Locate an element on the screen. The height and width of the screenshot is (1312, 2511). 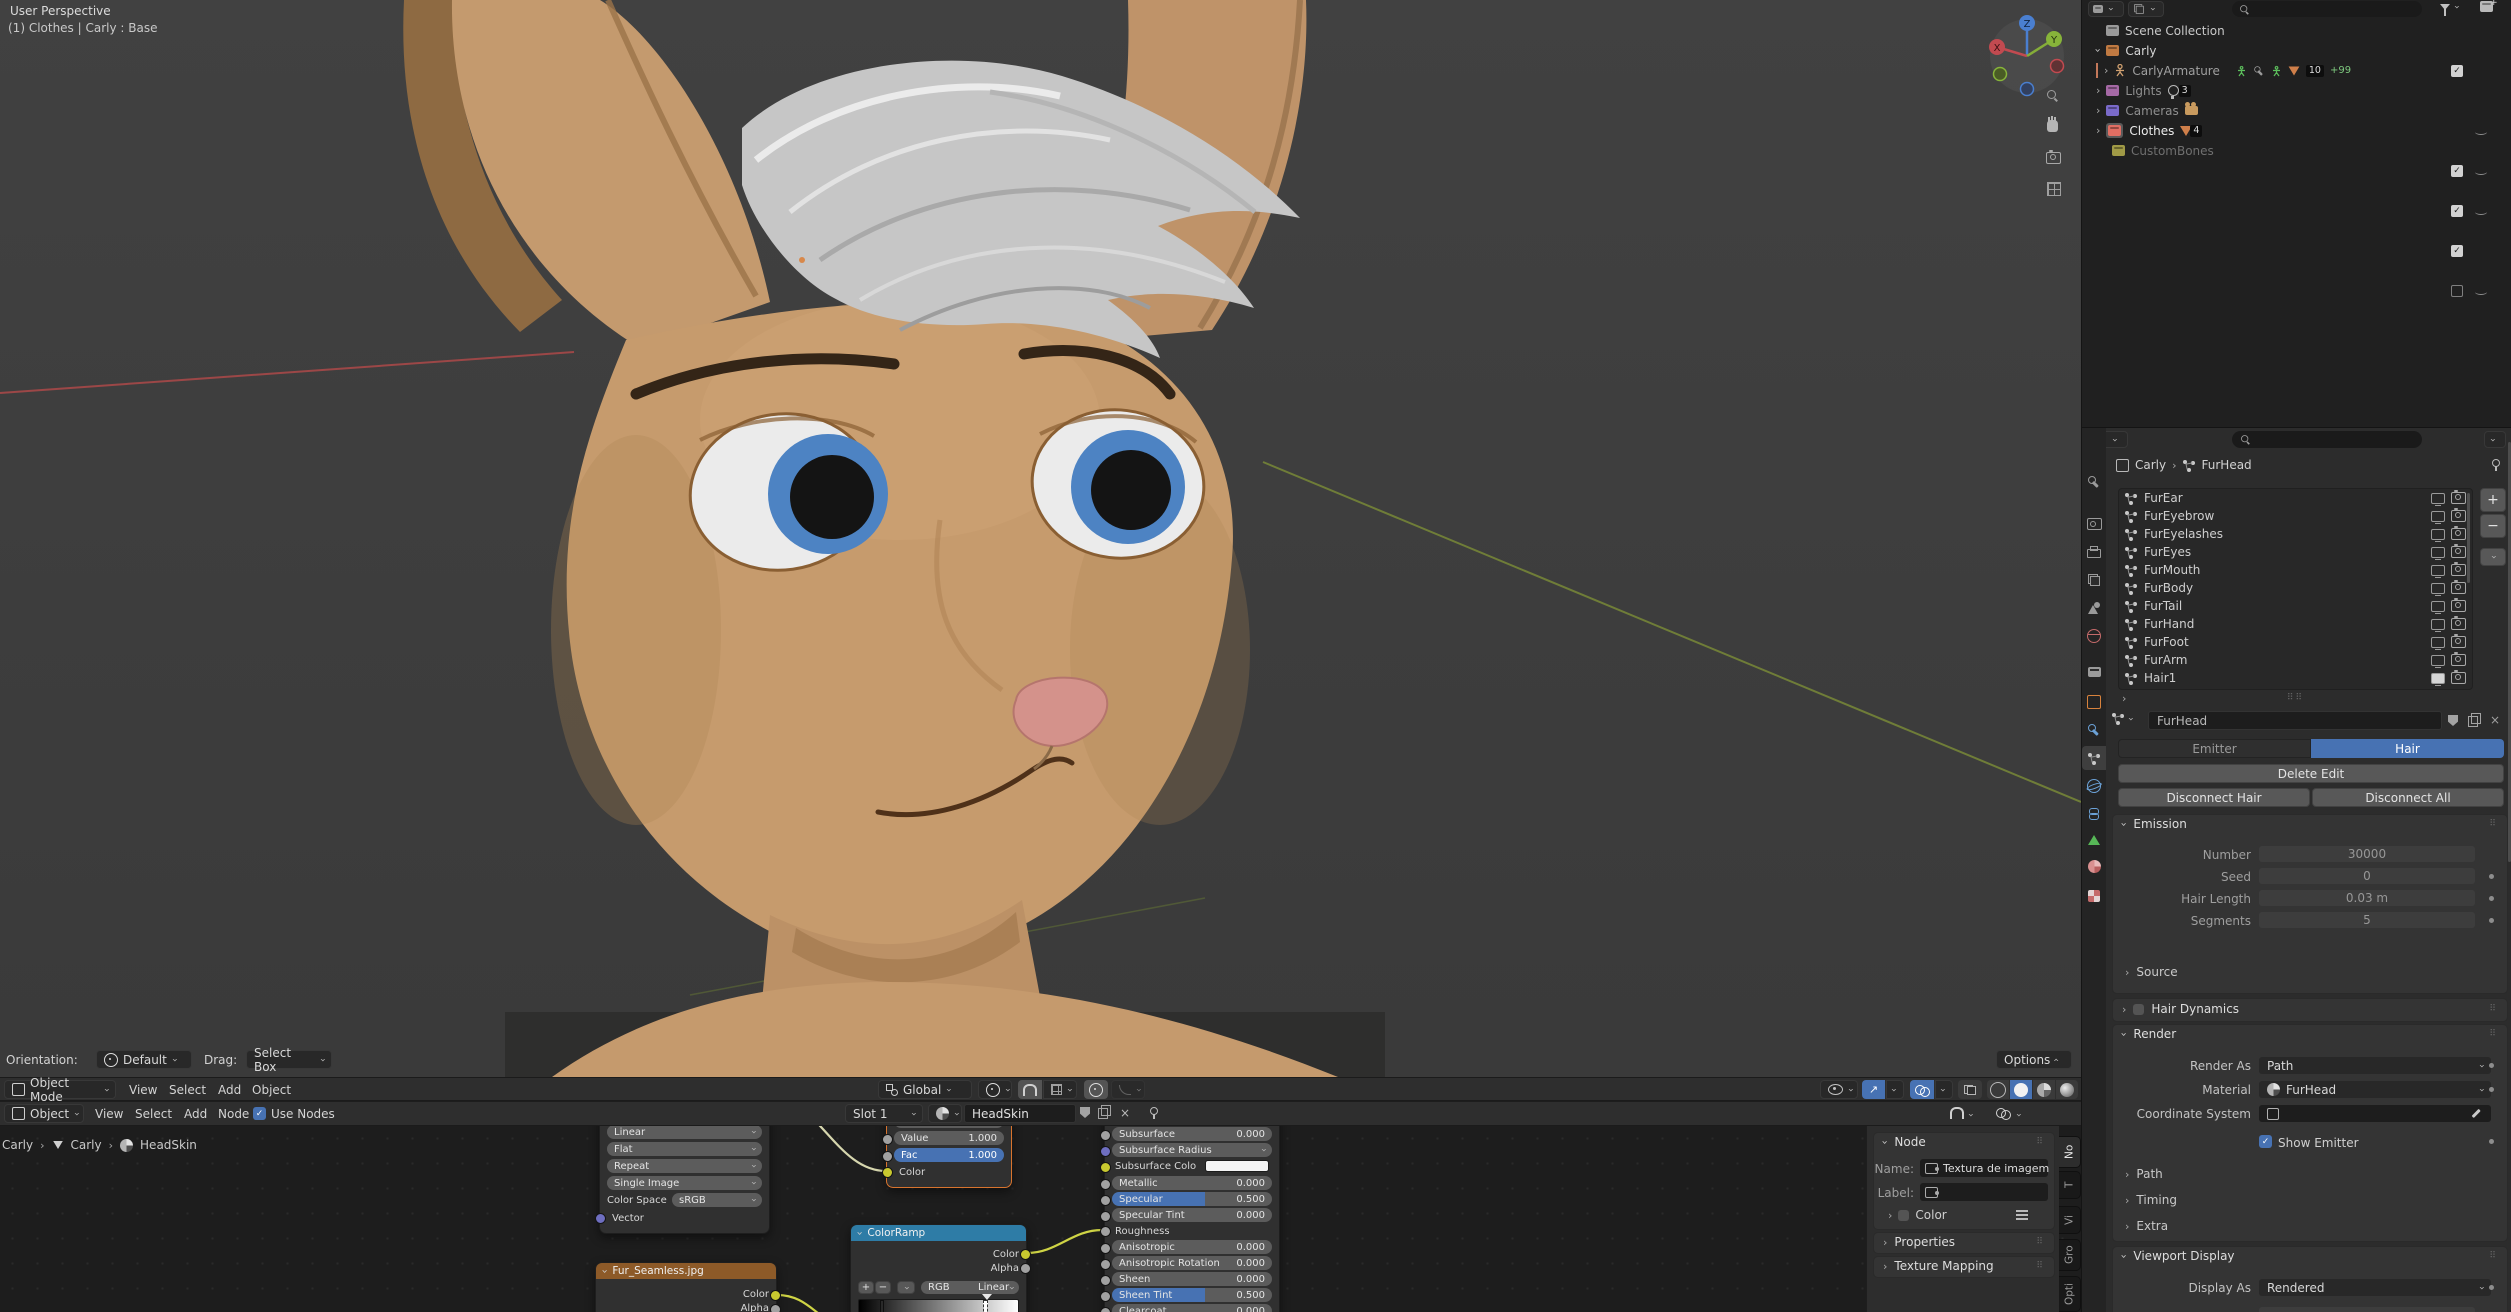
pivot-point-dropdown: › is located at coordinates (995, 1089).